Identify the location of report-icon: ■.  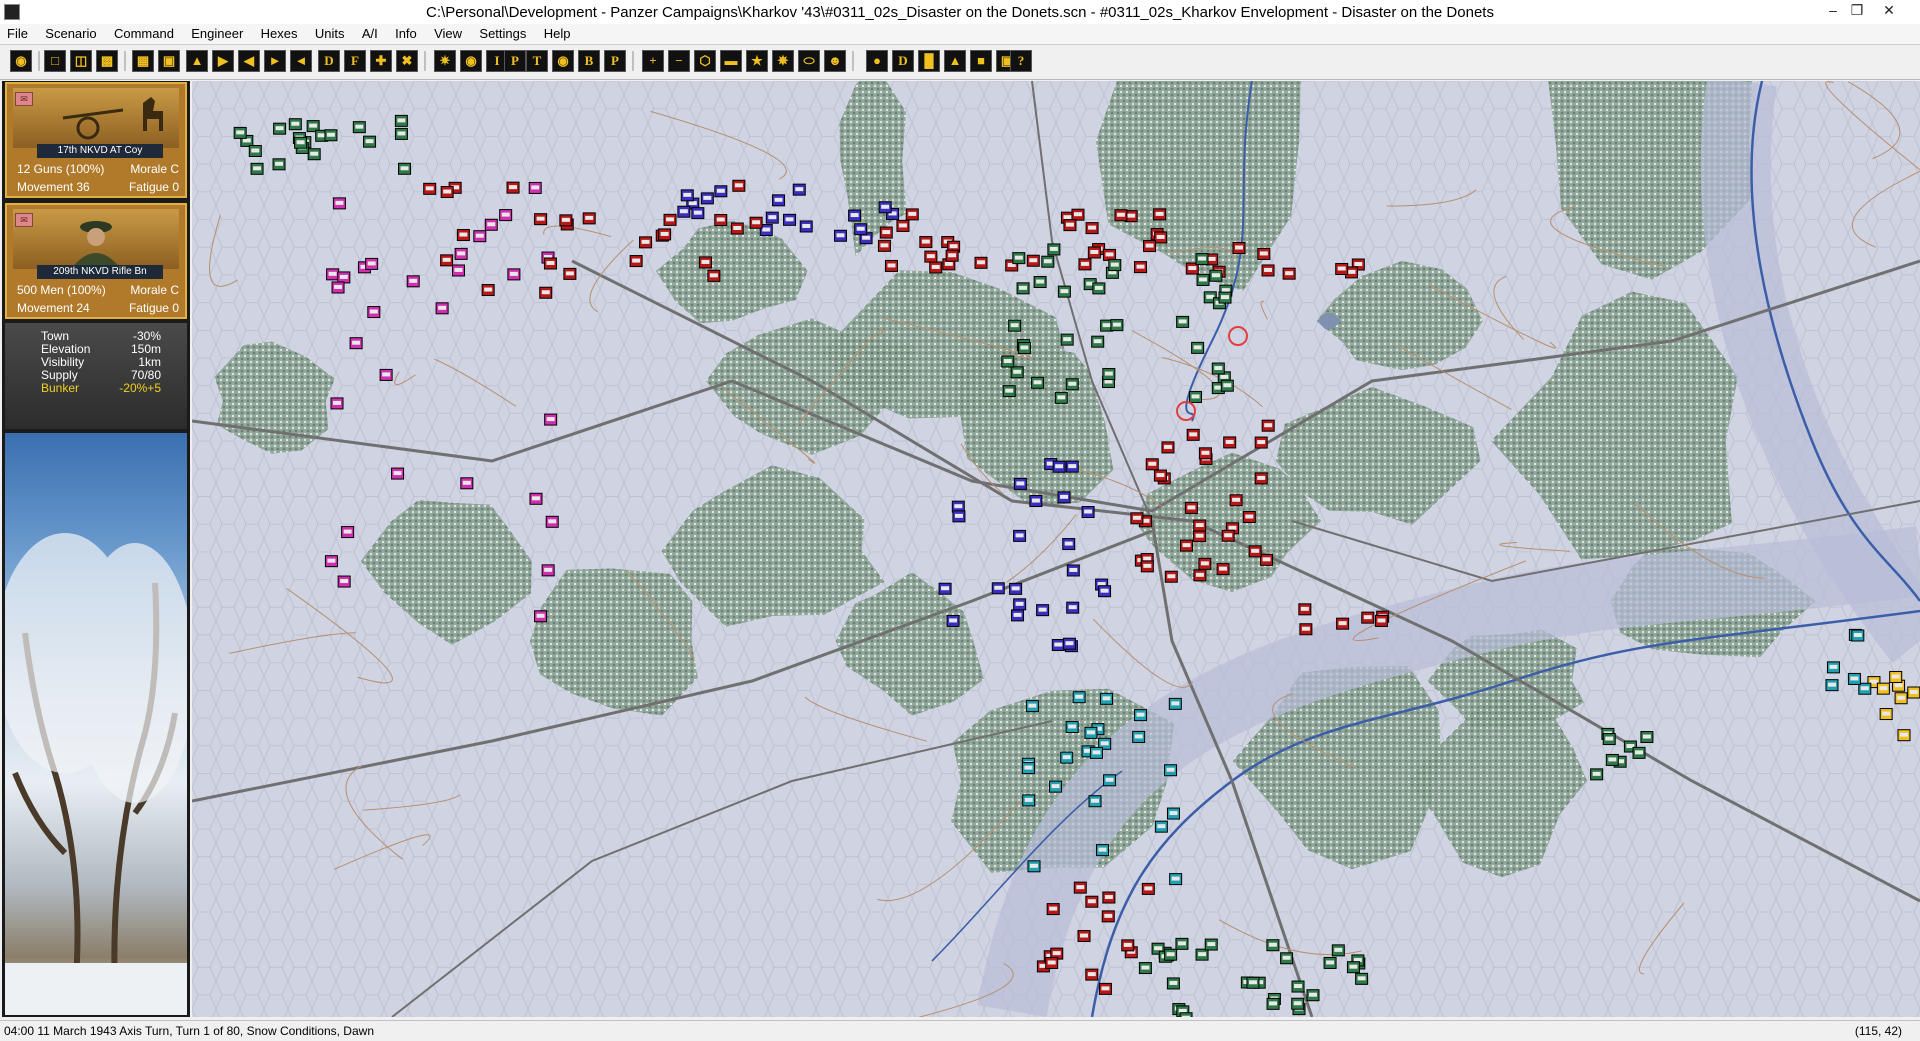
(981, 61).